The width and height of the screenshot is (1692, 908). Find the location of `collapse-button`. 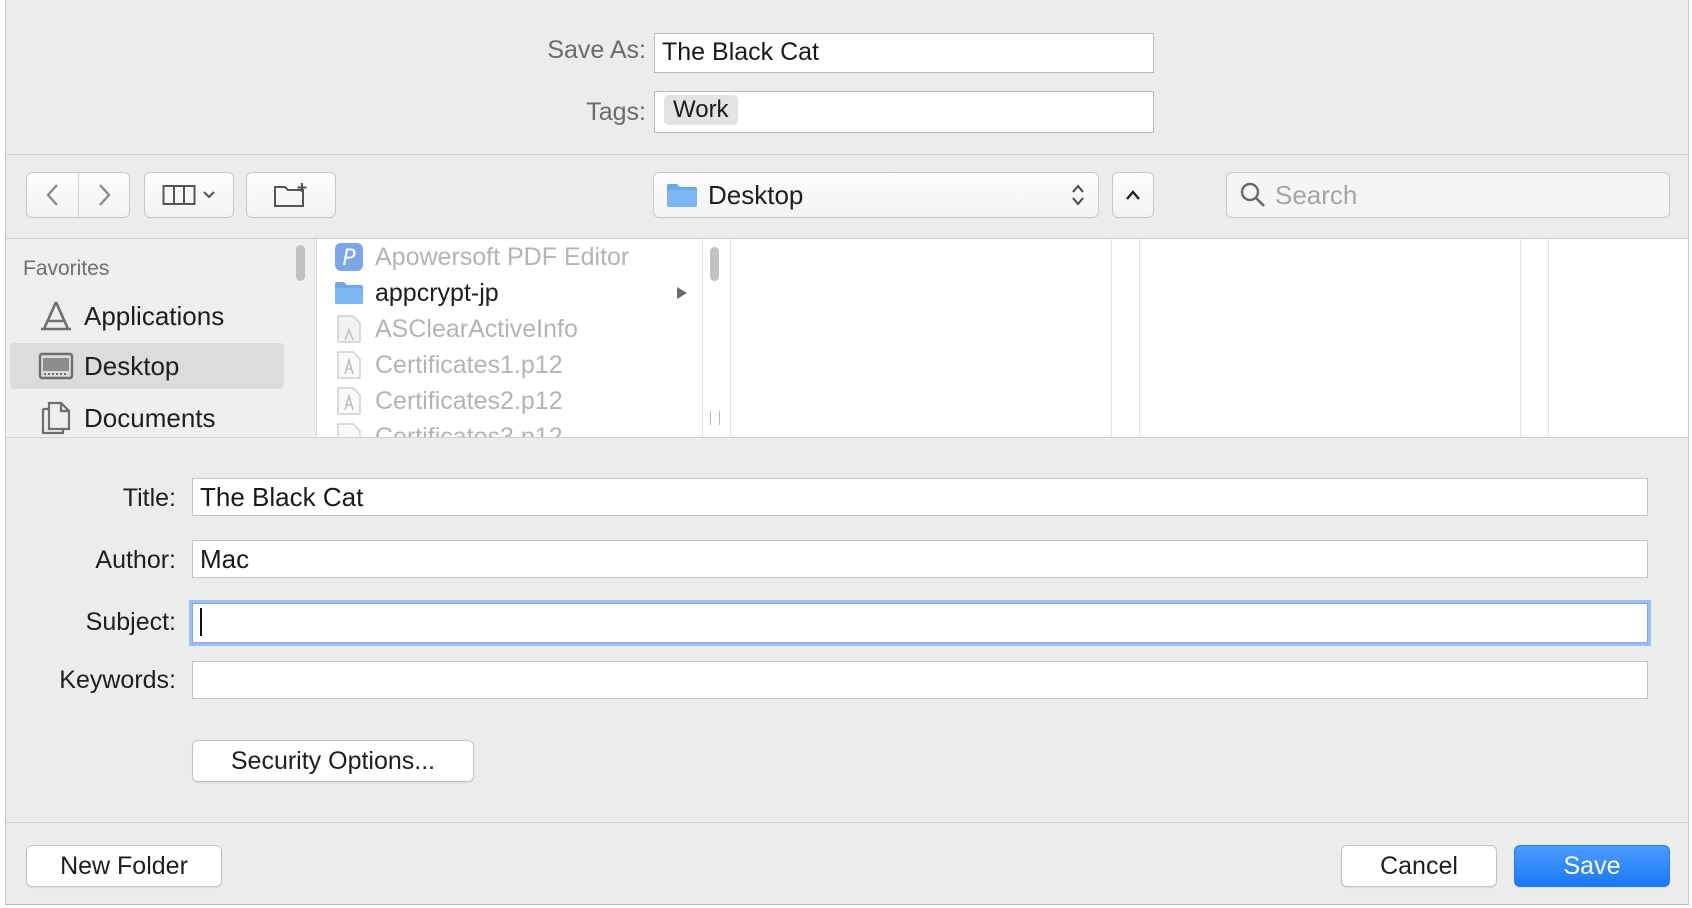

collapse-button is located at coordinates (1133, 195).